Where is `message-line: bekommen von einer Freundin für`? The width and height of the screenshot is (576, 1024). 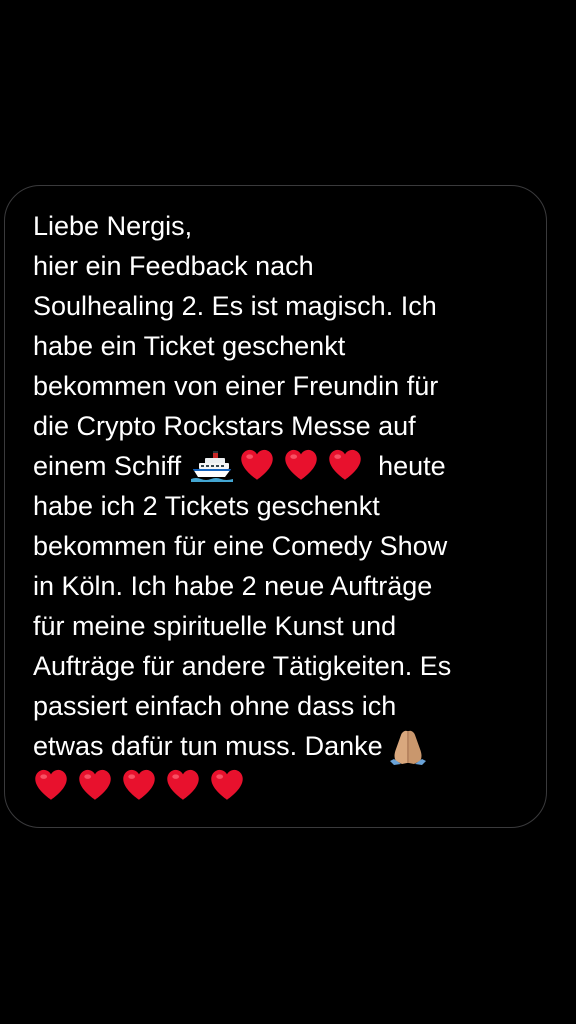
message-line: bekommen von einer Freundin für is located at coordinates (236, 386).